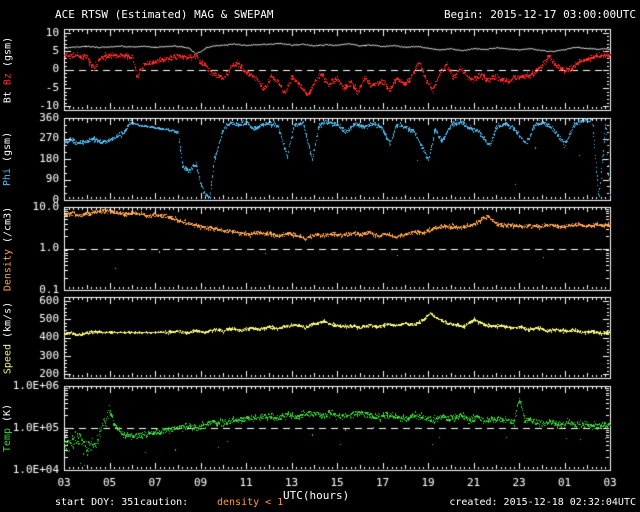  Describe the element at coordinates (7, 358) in the screenshot. I see `y-axis-label-part: Speed` at that location.